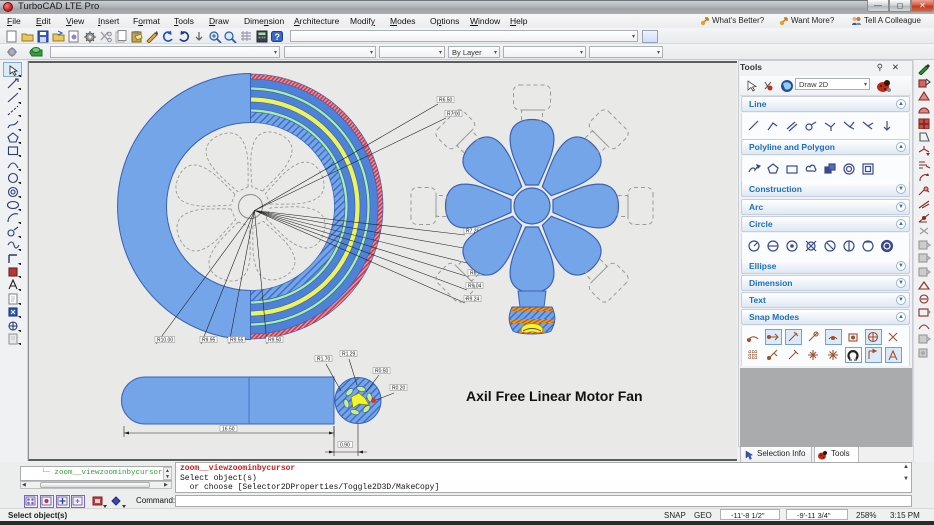 Image resolution: width=934 pixels, height=525 pixels. What do you see at coordinates (473, 300) in the screenshot?
I see `svg-text: R9.24` at bounding box center [473, 300].